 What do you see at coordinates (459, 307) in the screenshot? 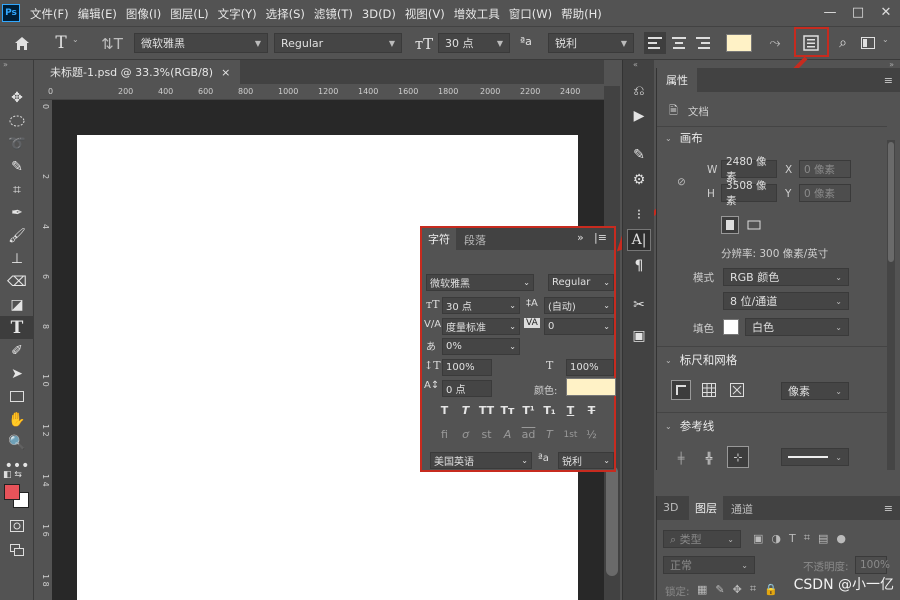
I see `char-font-size-value: 30 点` at bounding box center [459, 307].